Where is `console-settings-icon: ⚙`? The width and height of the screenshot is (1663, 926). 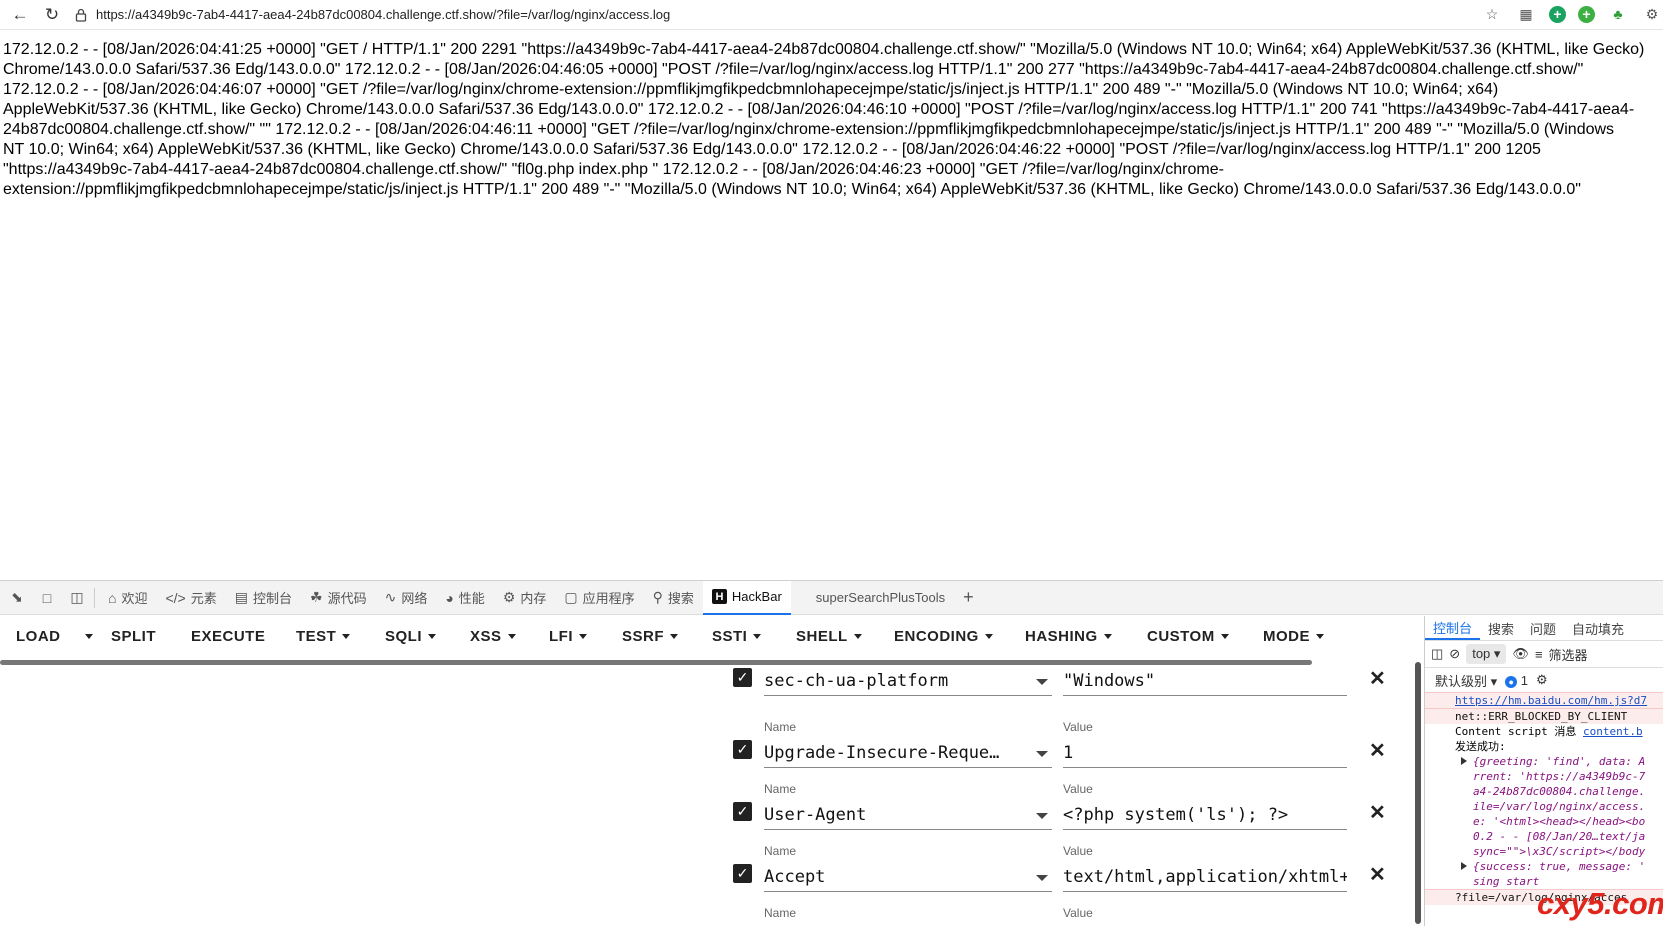 console-settings-icon: ⚙ is located at coordinates (1542, 680).